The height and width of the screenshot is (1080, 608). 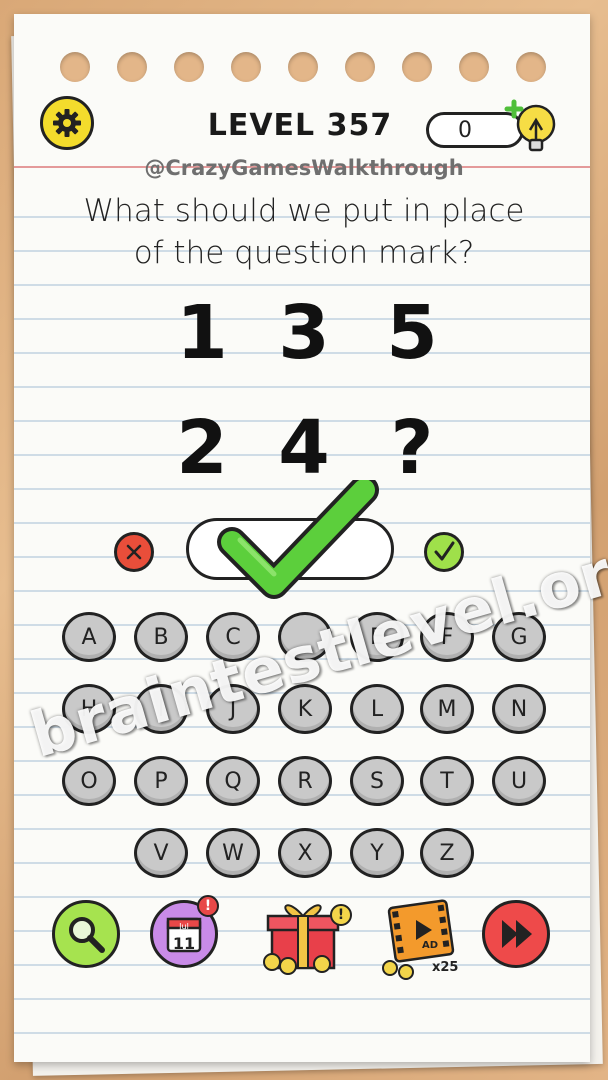 What do you see at coordinates (184, 943) in the screenshot?
I see `calendar-day: 11` at bounding box center [184, 943].